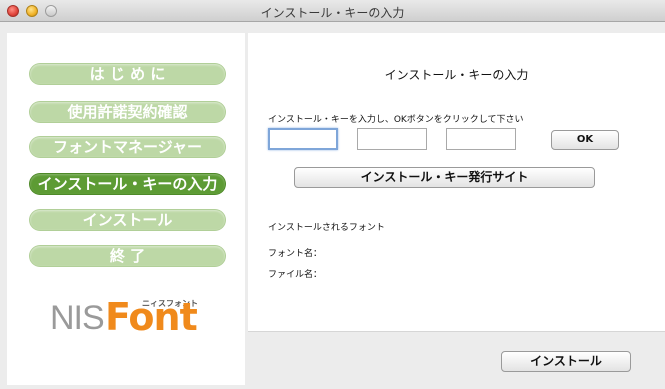 This screenshot has width=665, height=389. I want to click on sidebar-item-license-agreement: 使用許諾契約確認, so click(127, 112).